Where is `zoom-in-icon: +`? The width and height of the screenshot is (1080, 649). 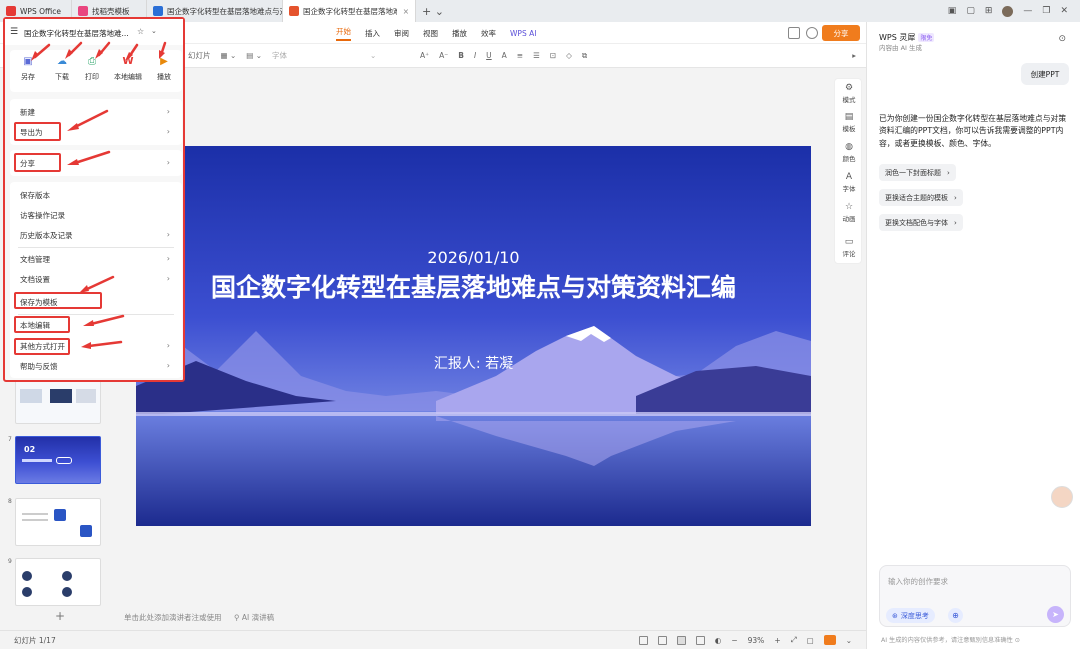 zoom-in-icon: + is located at coordinates (777, 640).